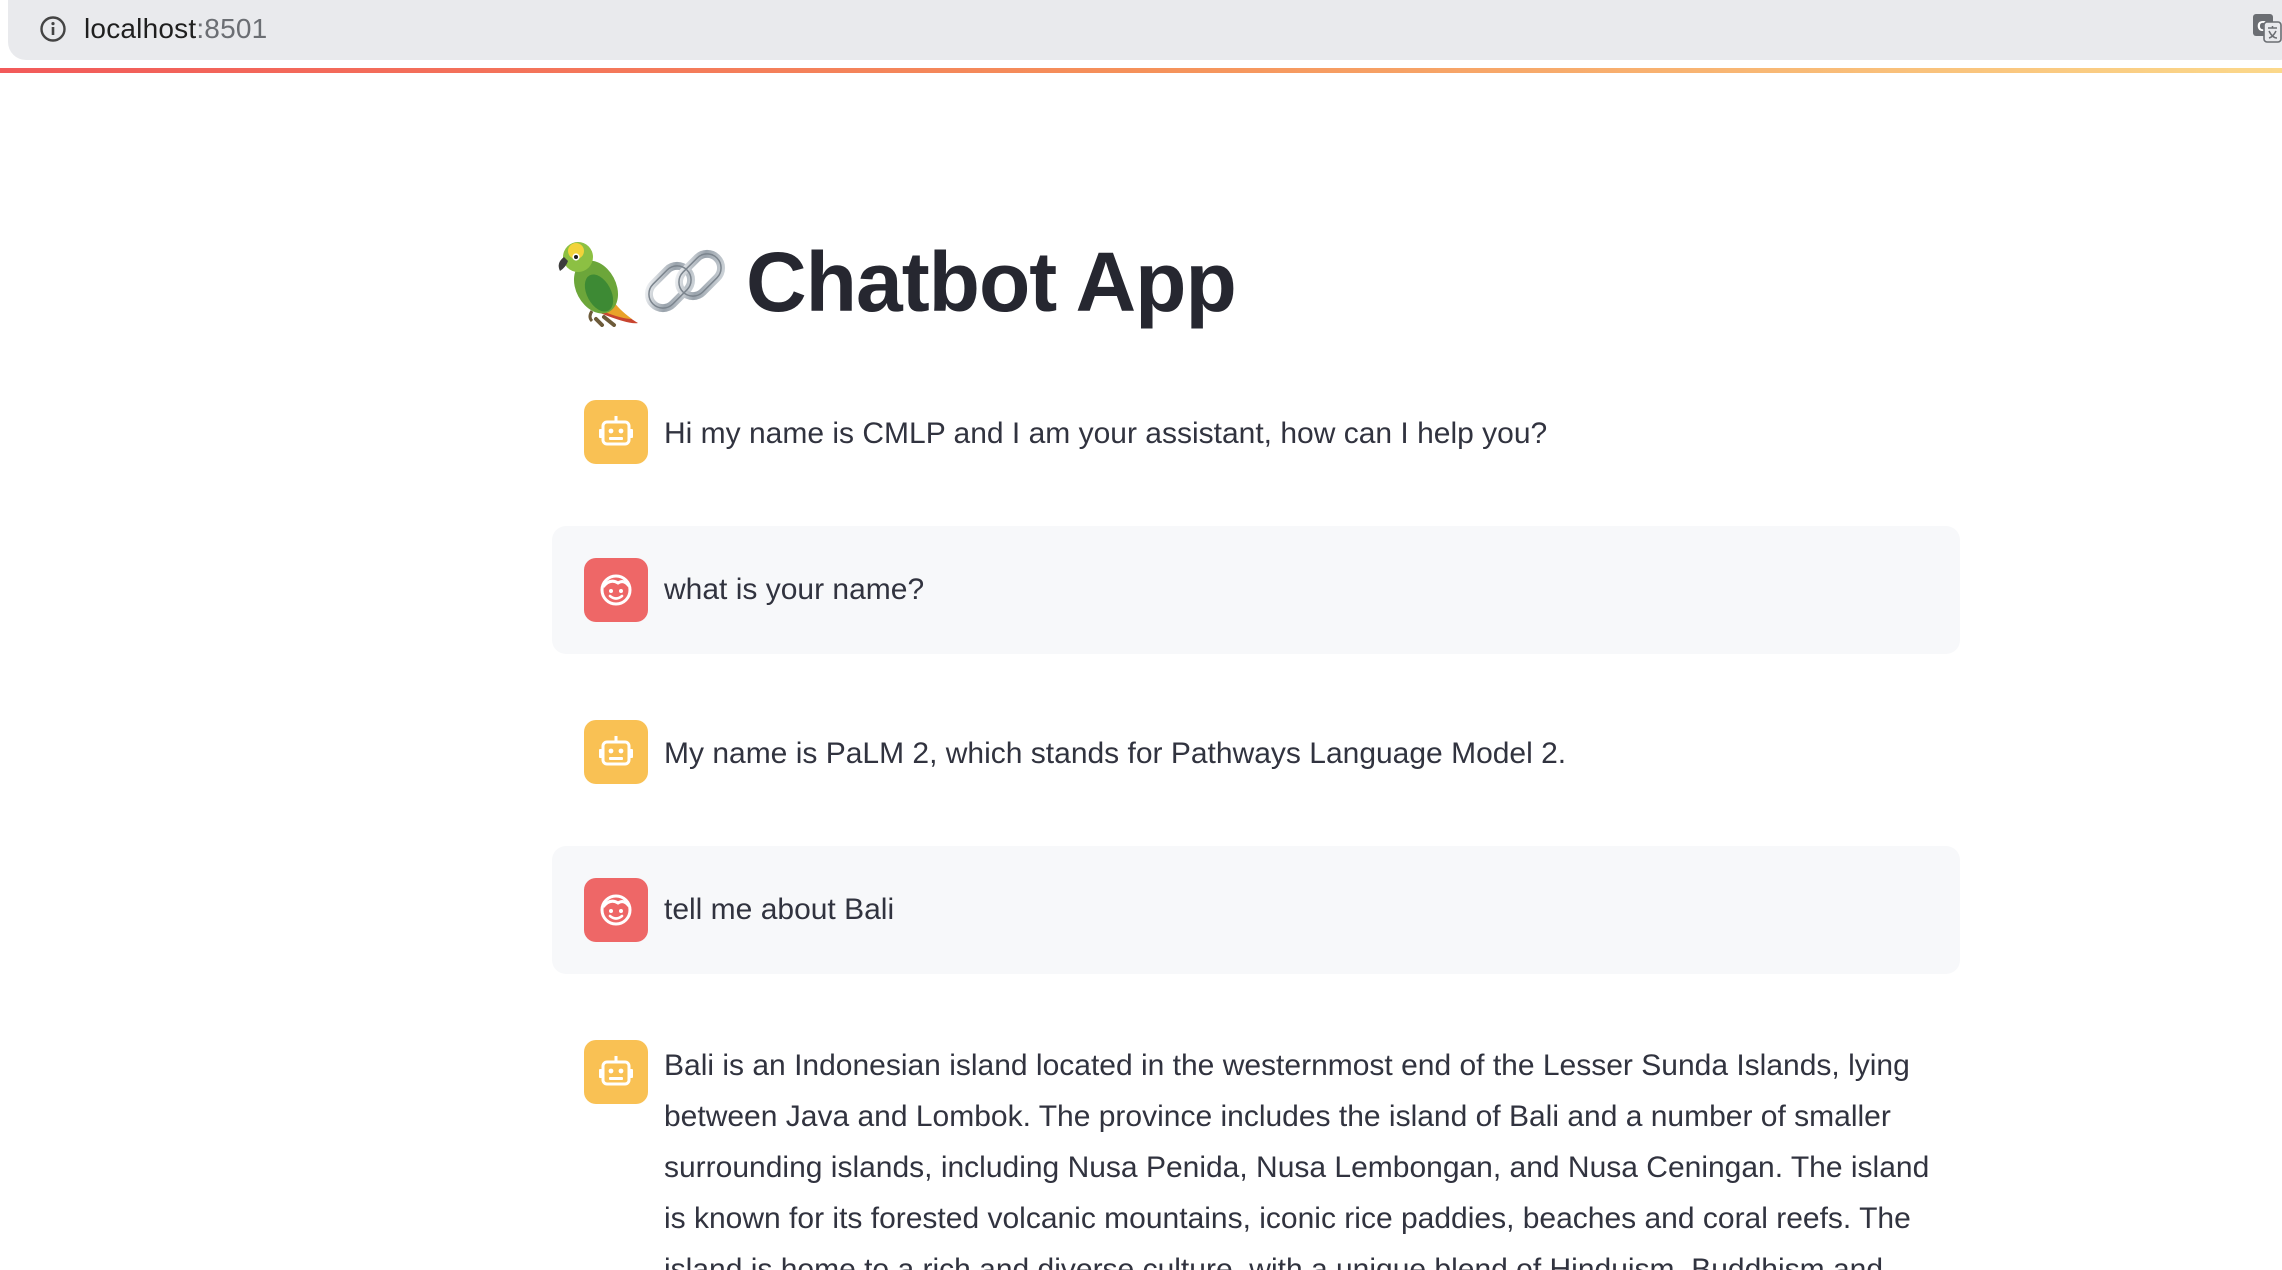  Describe the element at coordinates (1141, 70) in the screenshot. I see `header-decoration-stripe` at that location.